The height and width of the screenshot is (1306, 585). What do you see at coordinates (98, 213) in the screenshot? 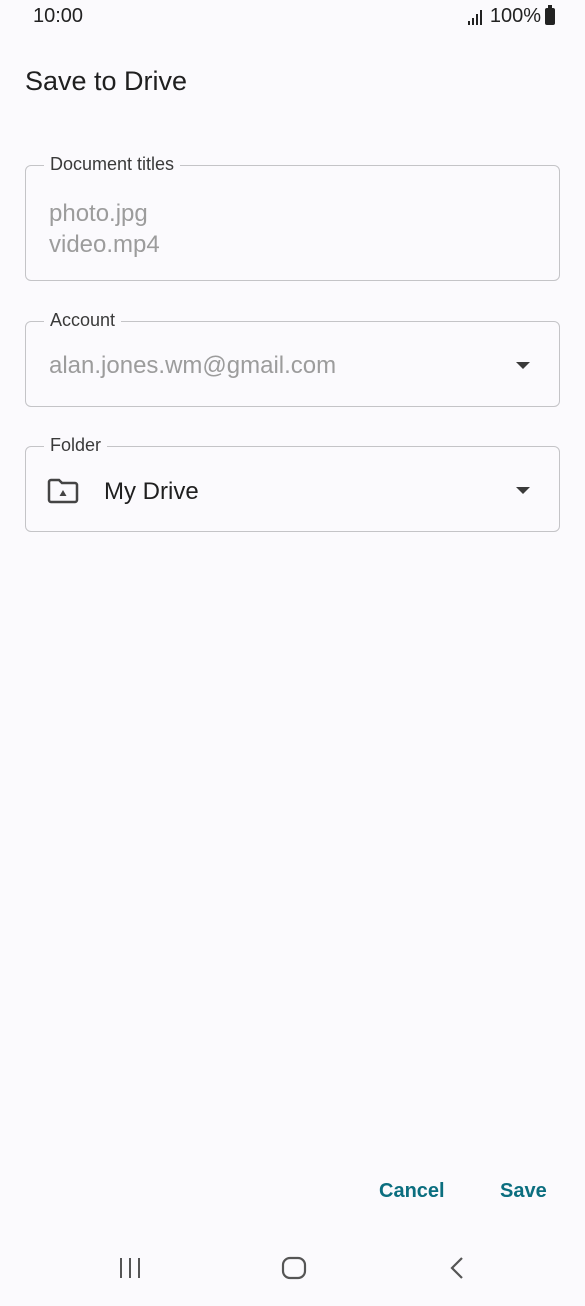
I see `document-title-item: photo.jpg` at bounding box center [98, 213].